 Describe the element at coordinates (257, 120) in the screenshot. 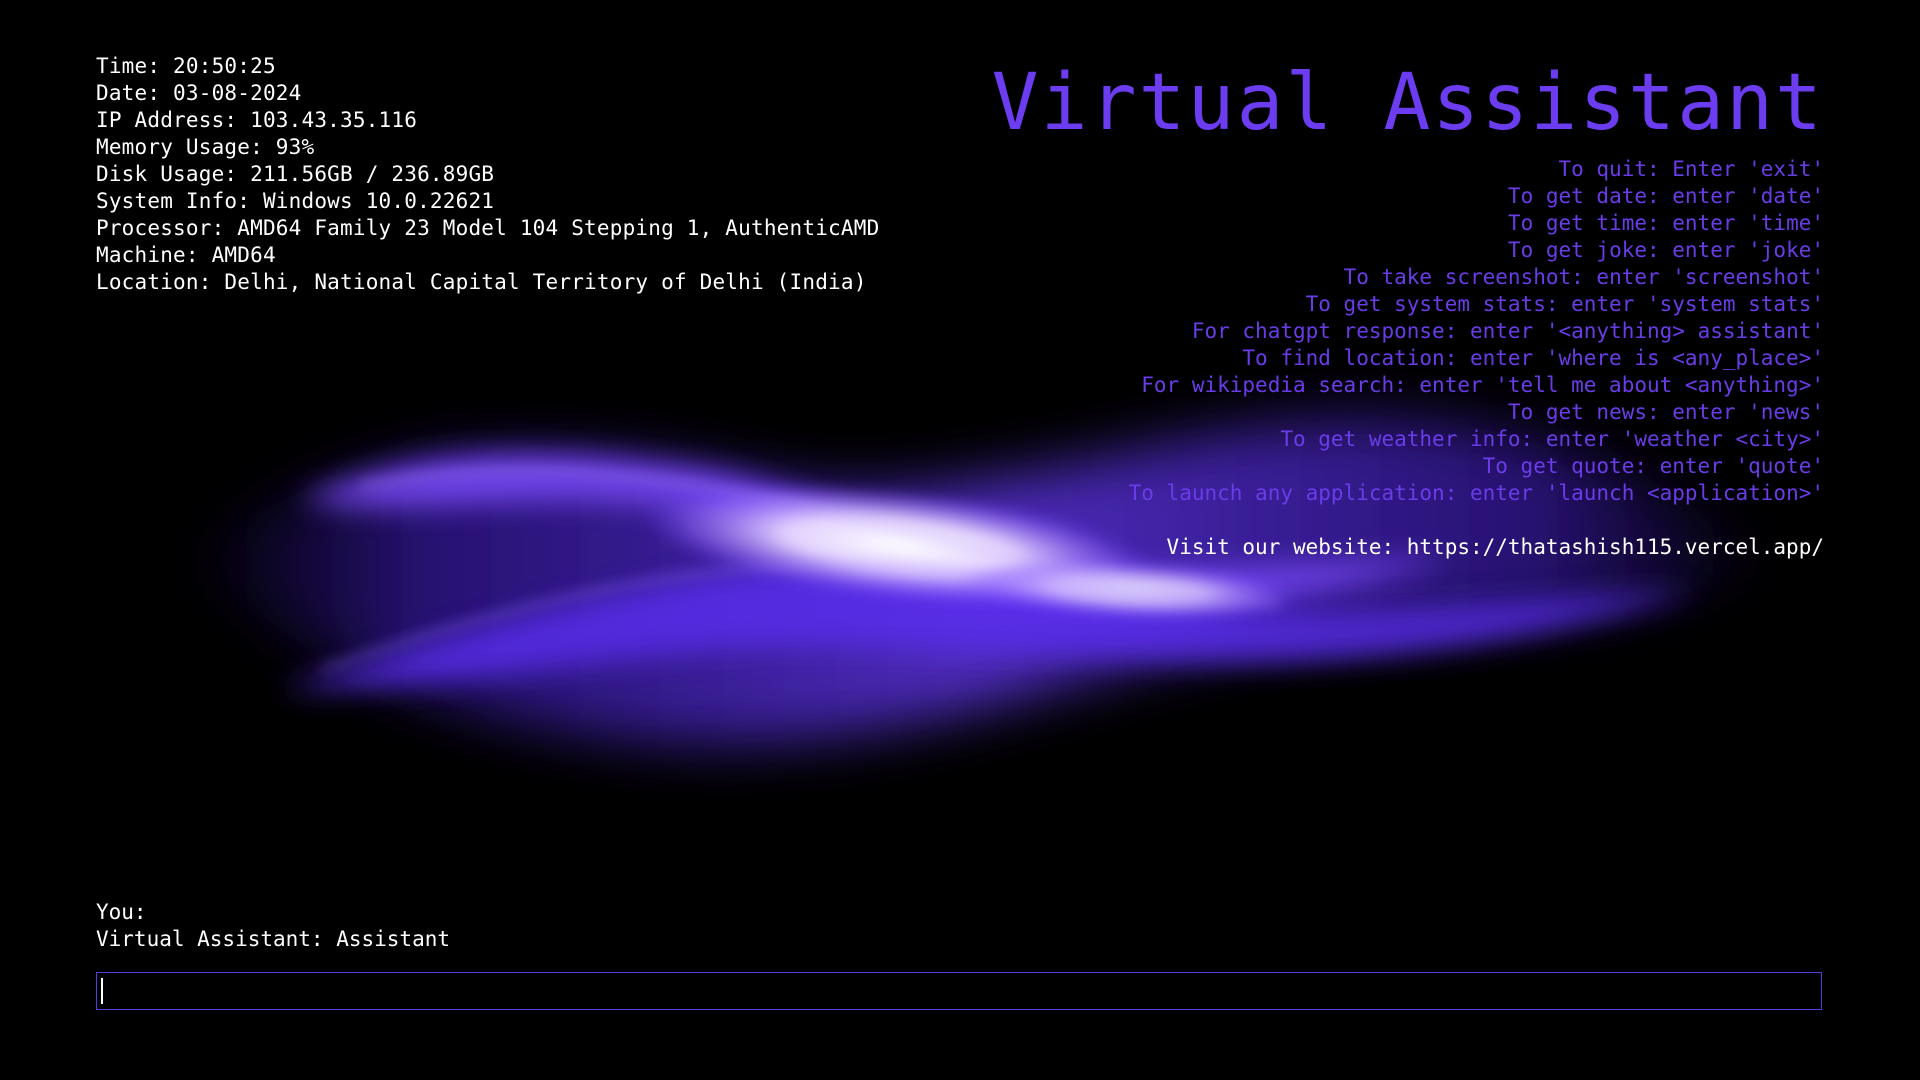

I see `ip-address-readout: IP Address: 103.43.35.116` at that location.